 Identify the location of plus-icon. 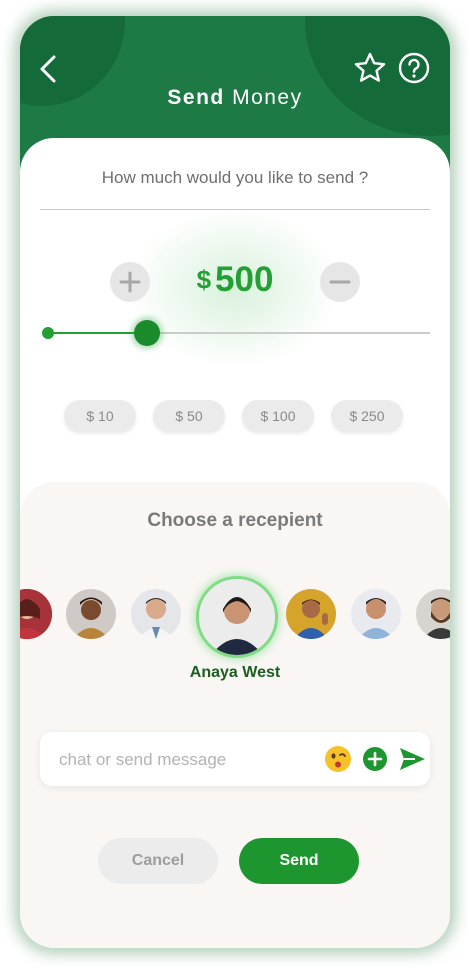
(130, 282).